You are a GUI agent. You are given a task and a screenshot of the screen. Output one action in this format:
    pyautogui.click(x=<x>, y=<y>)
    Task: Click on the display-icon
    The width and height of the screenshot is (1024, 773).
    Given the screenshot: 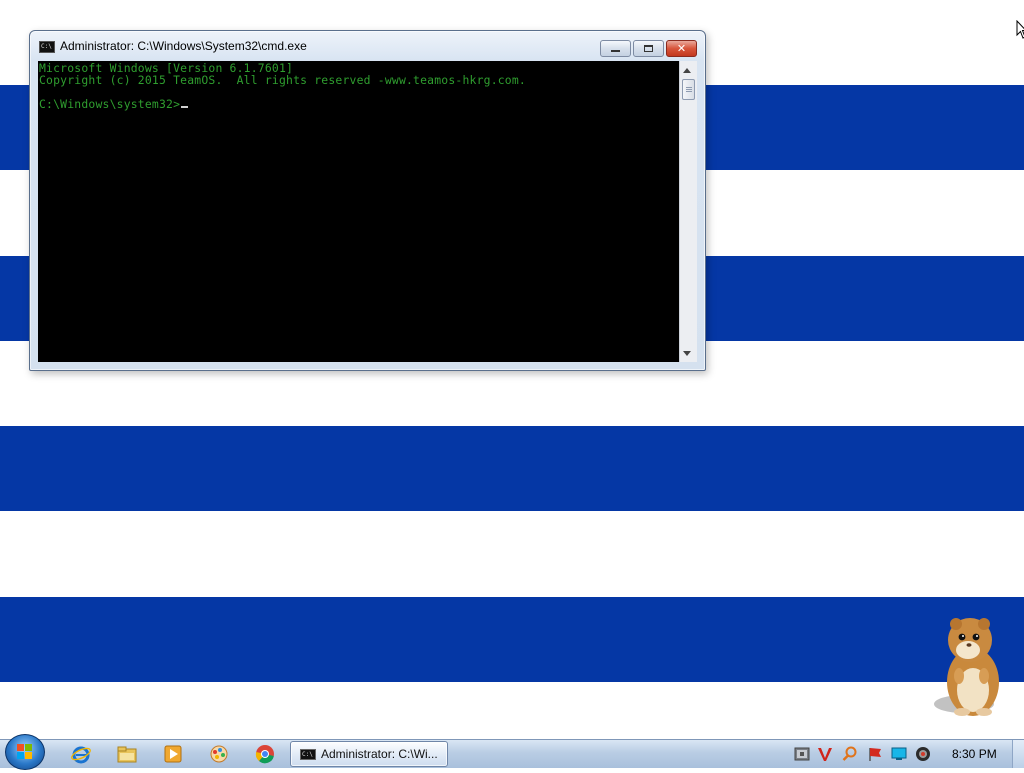 What is the action you would take?
    pyautogui.click(x=899, y=753)
    